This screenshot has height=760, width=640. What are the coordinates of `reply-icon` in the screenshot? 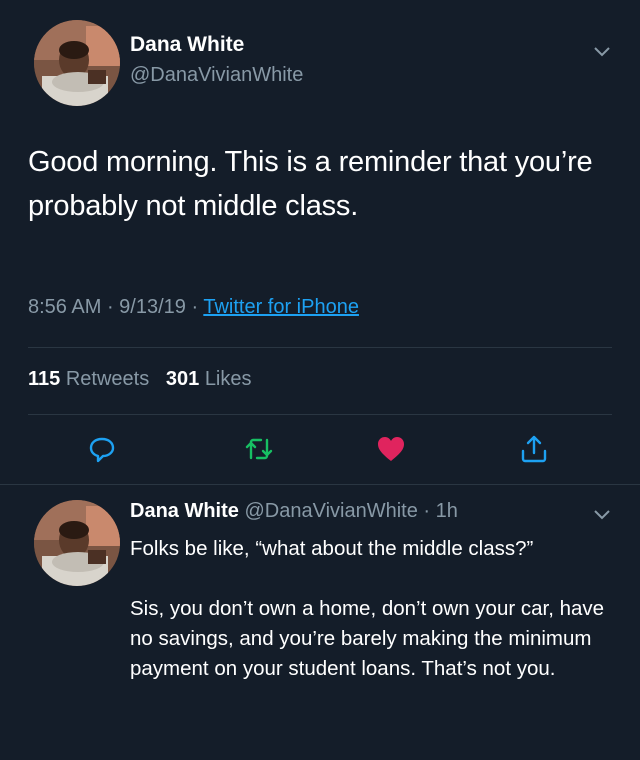 It's located at (102, 450).